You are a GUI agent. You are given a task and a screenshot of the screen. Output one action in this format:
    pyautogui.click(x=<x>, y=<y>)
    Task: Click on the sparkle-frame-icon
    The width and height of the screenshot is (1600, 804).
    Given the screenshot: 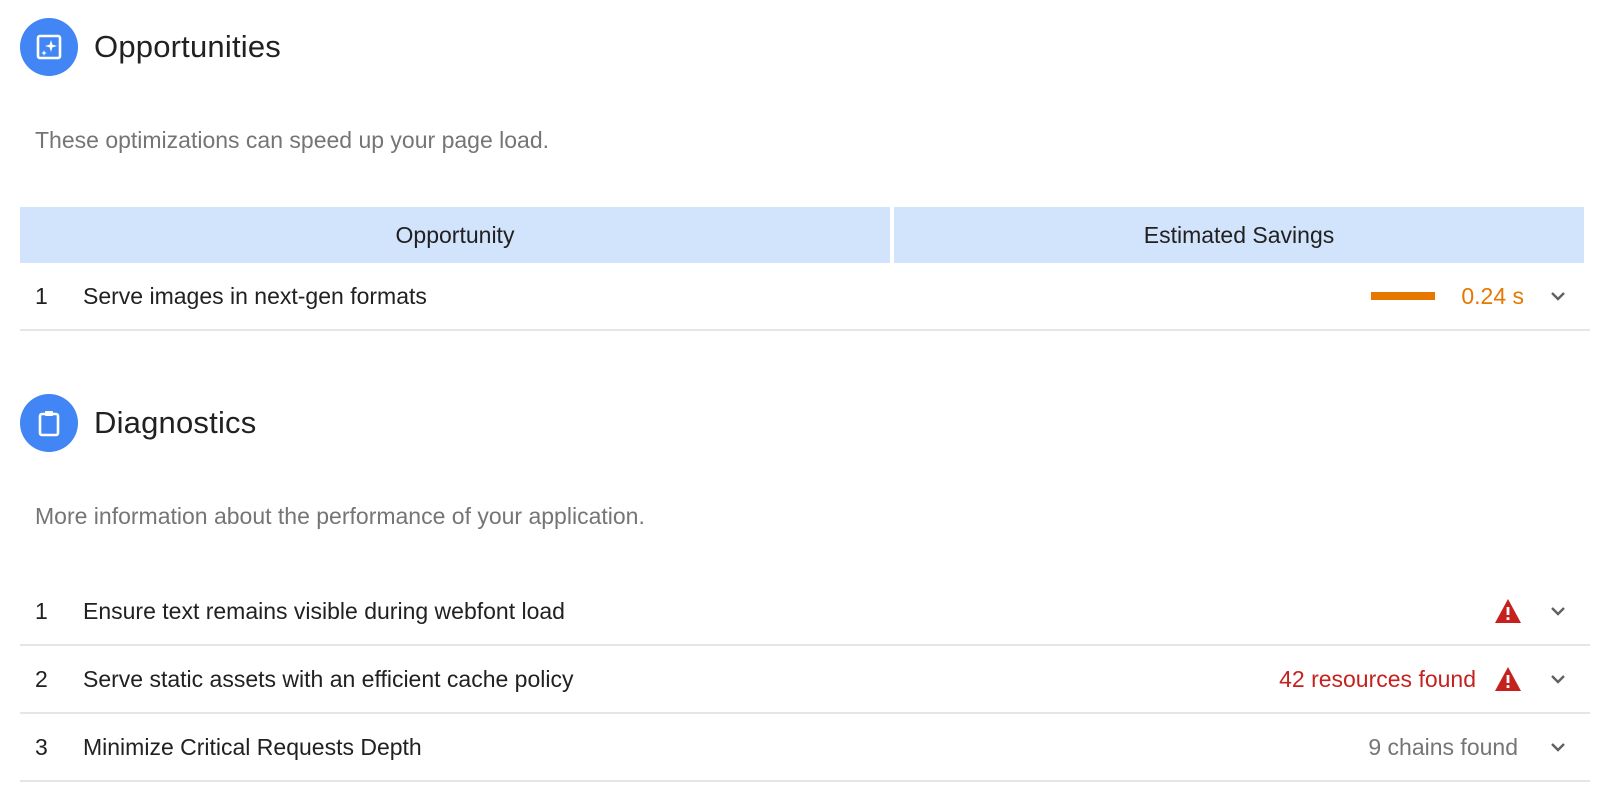 What is the action you would take?
    pyautogui.click(x=49, y=47)
    